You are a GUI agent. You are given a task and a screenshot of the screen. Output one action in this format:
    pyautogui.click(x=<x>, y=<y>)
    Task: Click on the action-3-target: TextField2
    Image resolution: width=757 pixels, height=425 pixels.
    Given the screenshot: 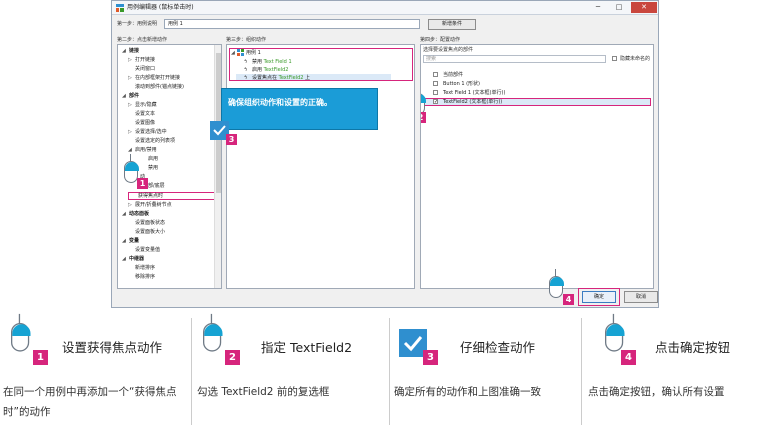 What is the action you would take?
    pyautogui.click(x=291, y=78)
    